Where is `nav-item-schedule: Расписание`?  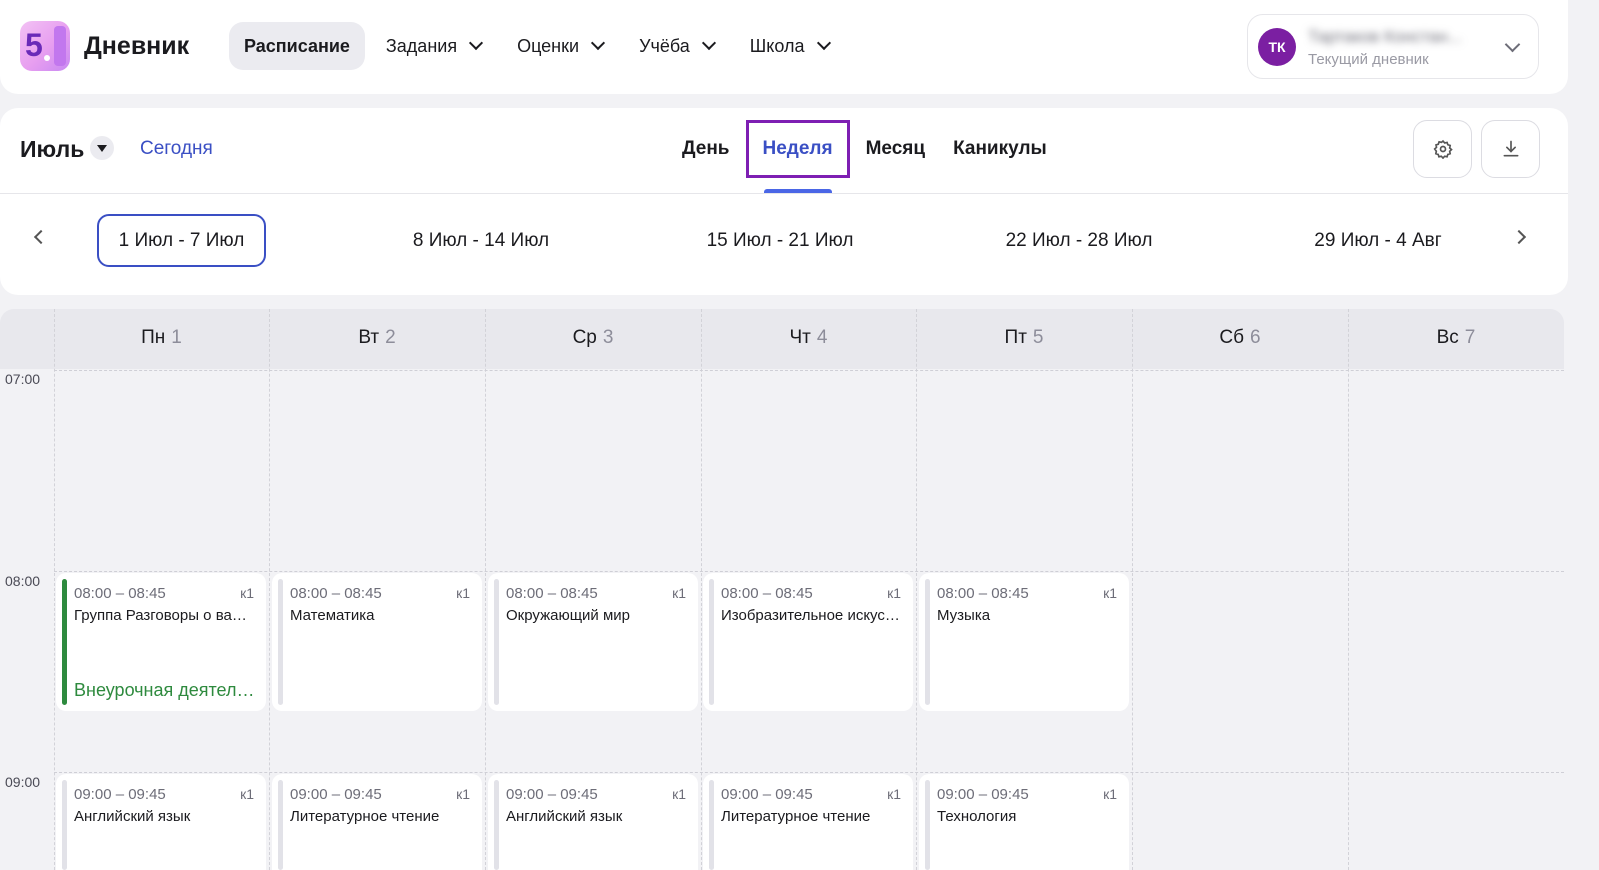
nav-item-schedule: Расписание is located at coordinates (297, 46).